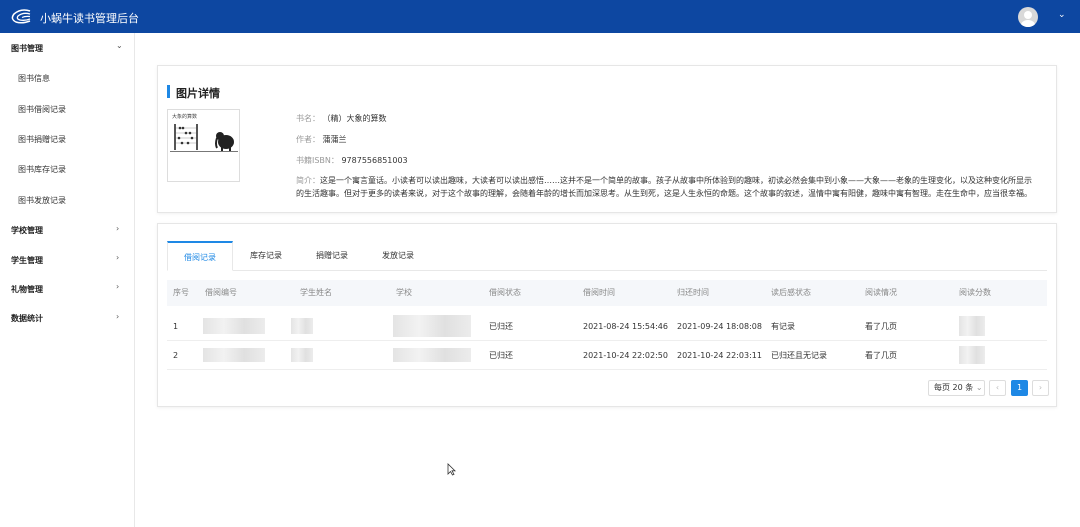  I want to click on abacus-elephant-illustration, so click(204, 138).